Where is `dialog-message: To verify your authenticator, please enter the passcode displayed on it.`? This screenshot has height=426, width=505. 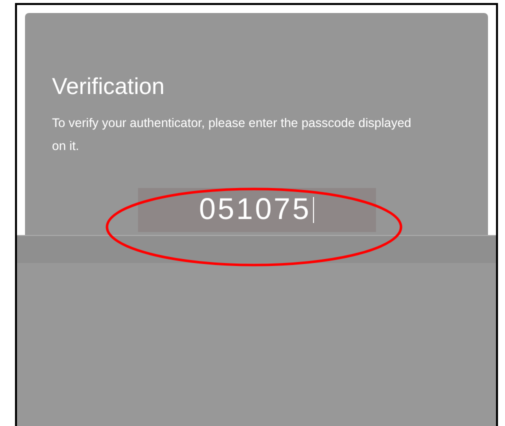 dialog-message: To verify your authenticator, please enter the passcode displayed on it. is located at coordinates (232, 135).